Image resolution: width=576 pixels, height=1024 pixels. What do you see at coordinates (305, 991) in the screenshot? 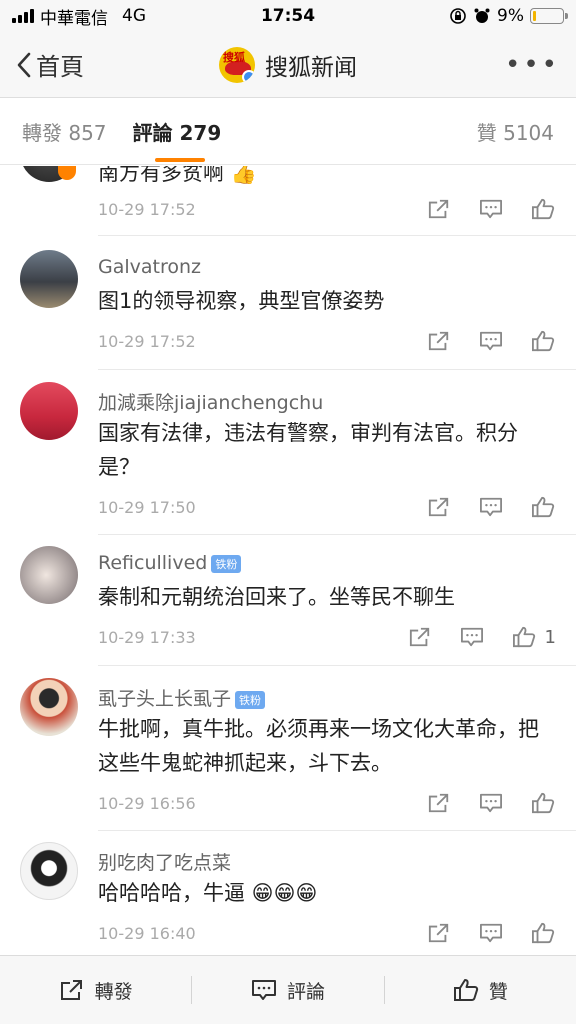
I see `comment-label: 評論` at bounding box center [305, 991].